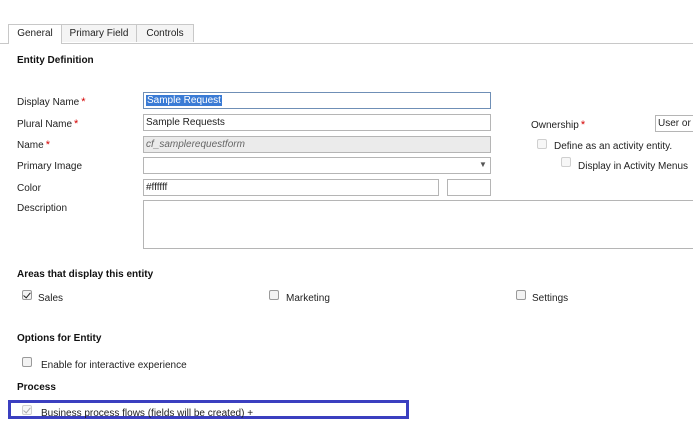 This screenshot has width=693, height=421. I want to click on ownership-select: User or, so click(674, 123).